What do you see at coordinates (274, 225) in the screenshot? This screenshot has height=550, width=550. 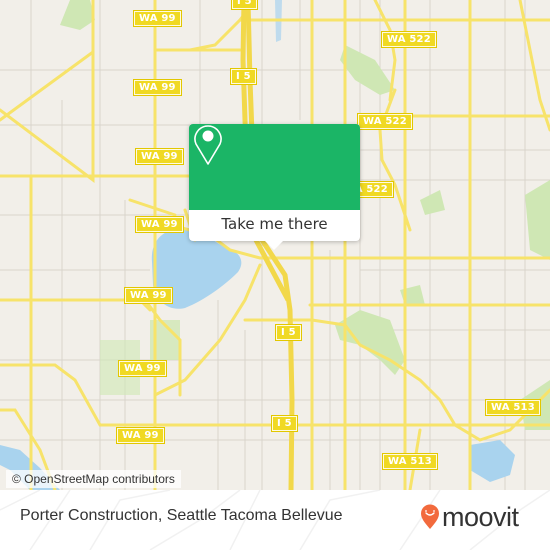 I see `take-me-there-button: Take me there` at bounding box center [274, 225].